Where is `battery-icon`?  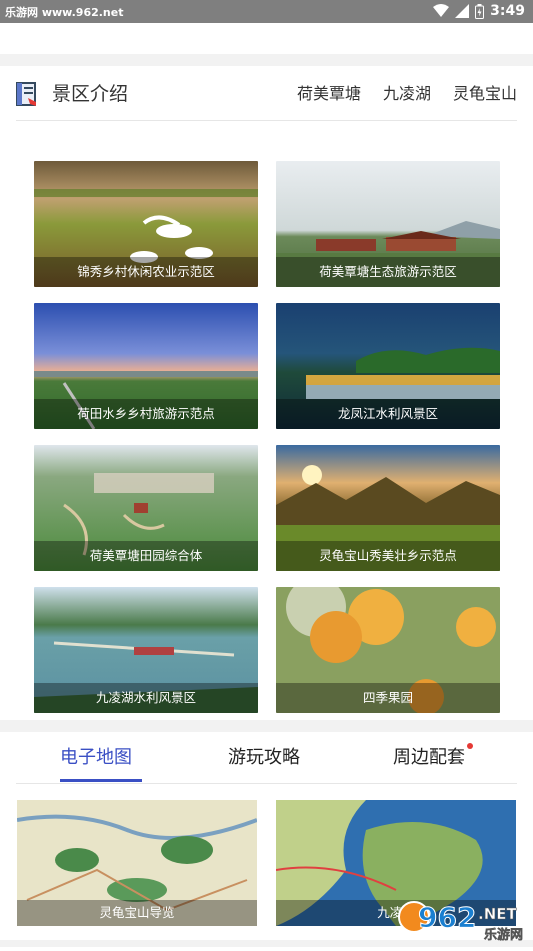
battery-icon is located at coordinates (480, 11).